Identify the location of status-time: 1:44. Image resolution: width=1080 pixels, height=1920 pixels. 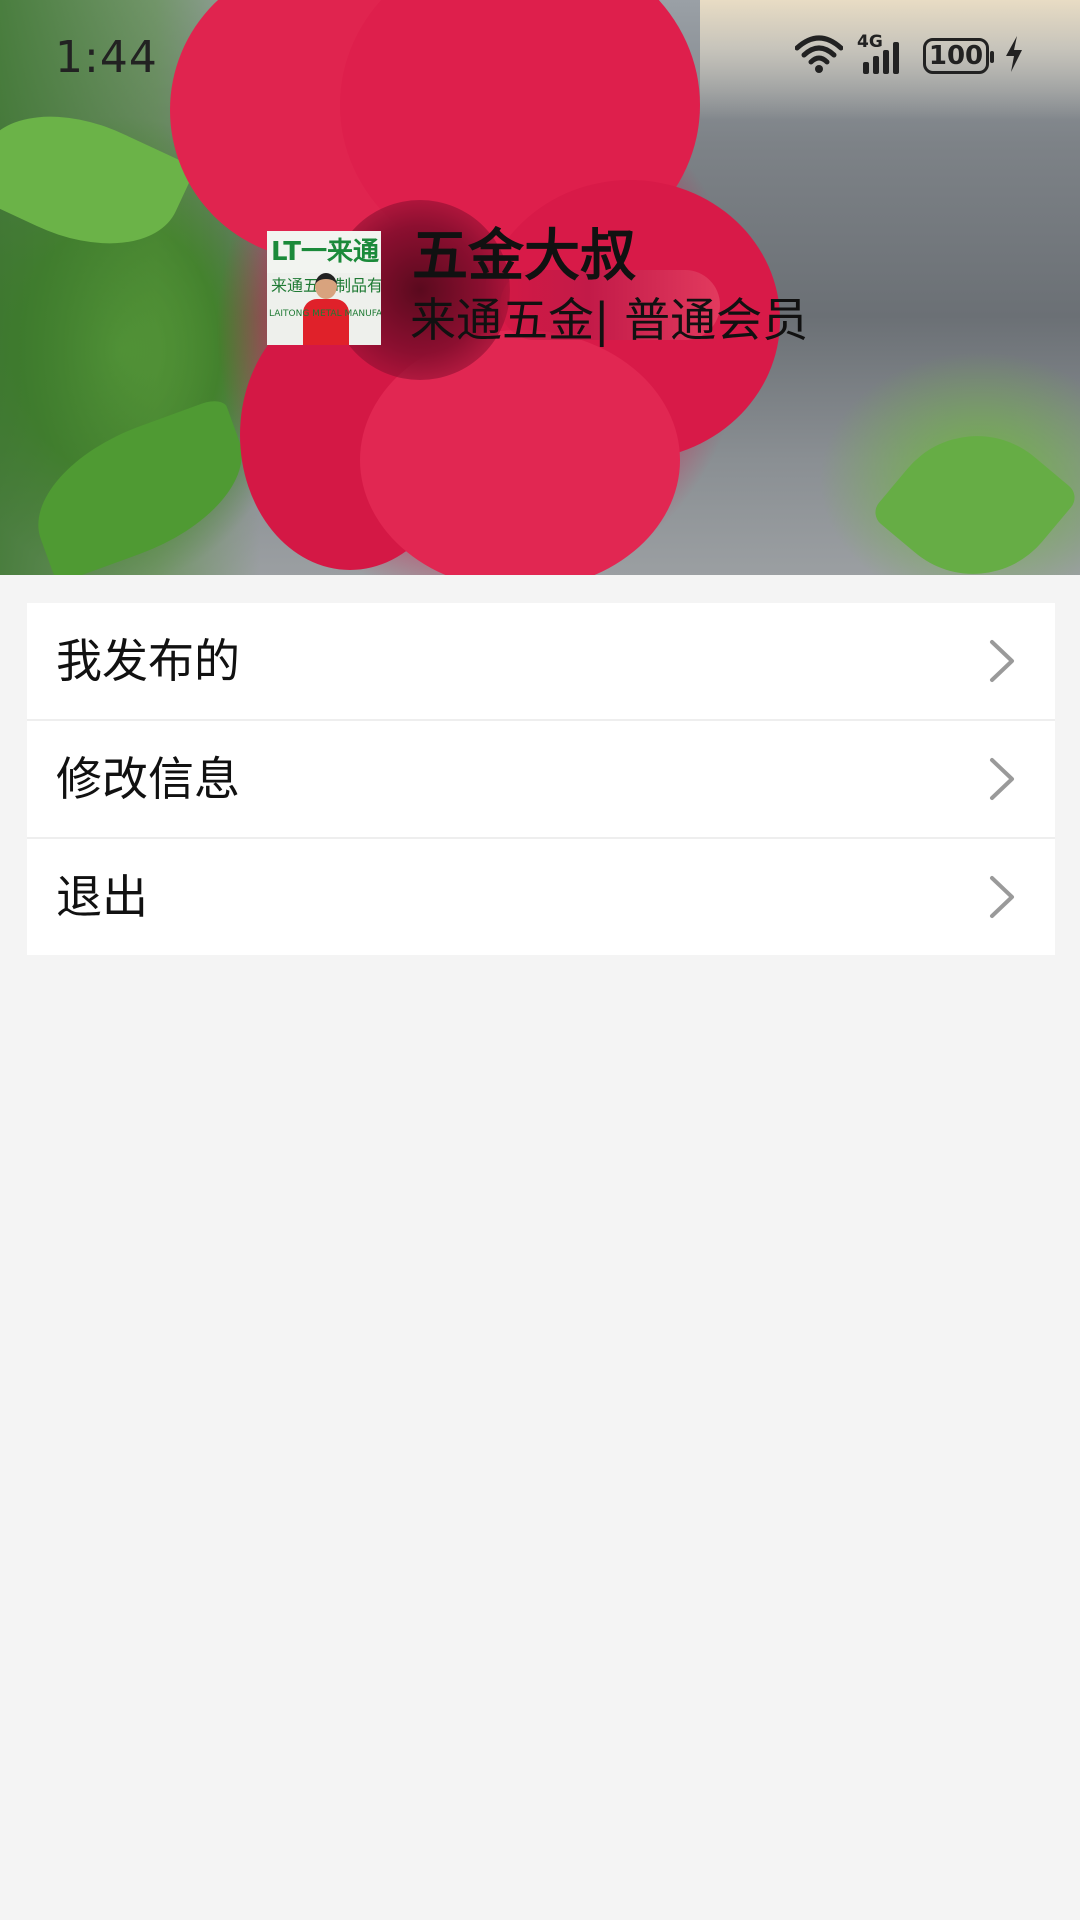
(106, 57).